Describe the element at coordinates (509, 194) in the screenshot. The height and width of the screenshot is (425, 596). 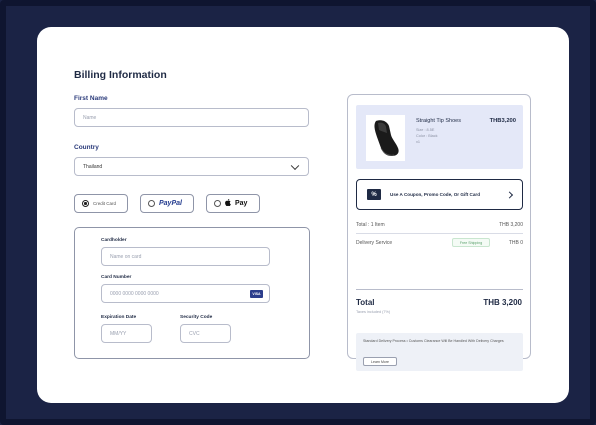
I see `chevron-right-icon` at that location.